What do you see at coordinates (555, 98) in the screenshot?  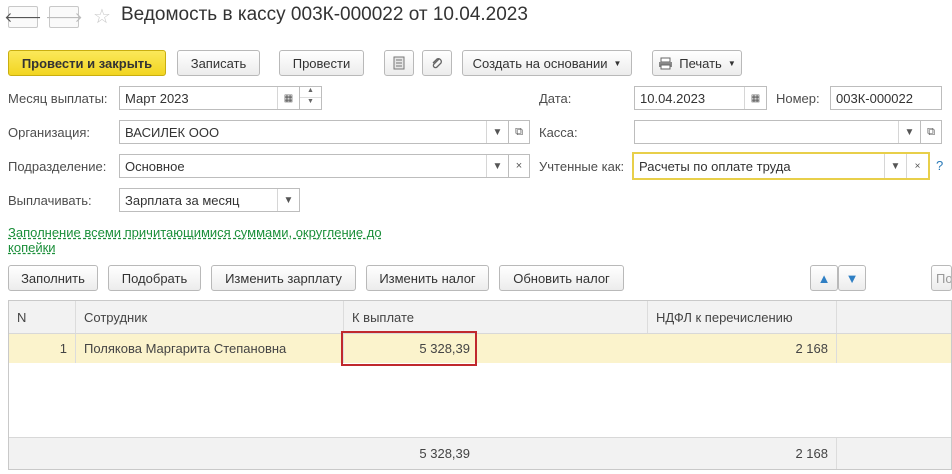 I see `date-label: Дата:` at bounding box center [555, 98].